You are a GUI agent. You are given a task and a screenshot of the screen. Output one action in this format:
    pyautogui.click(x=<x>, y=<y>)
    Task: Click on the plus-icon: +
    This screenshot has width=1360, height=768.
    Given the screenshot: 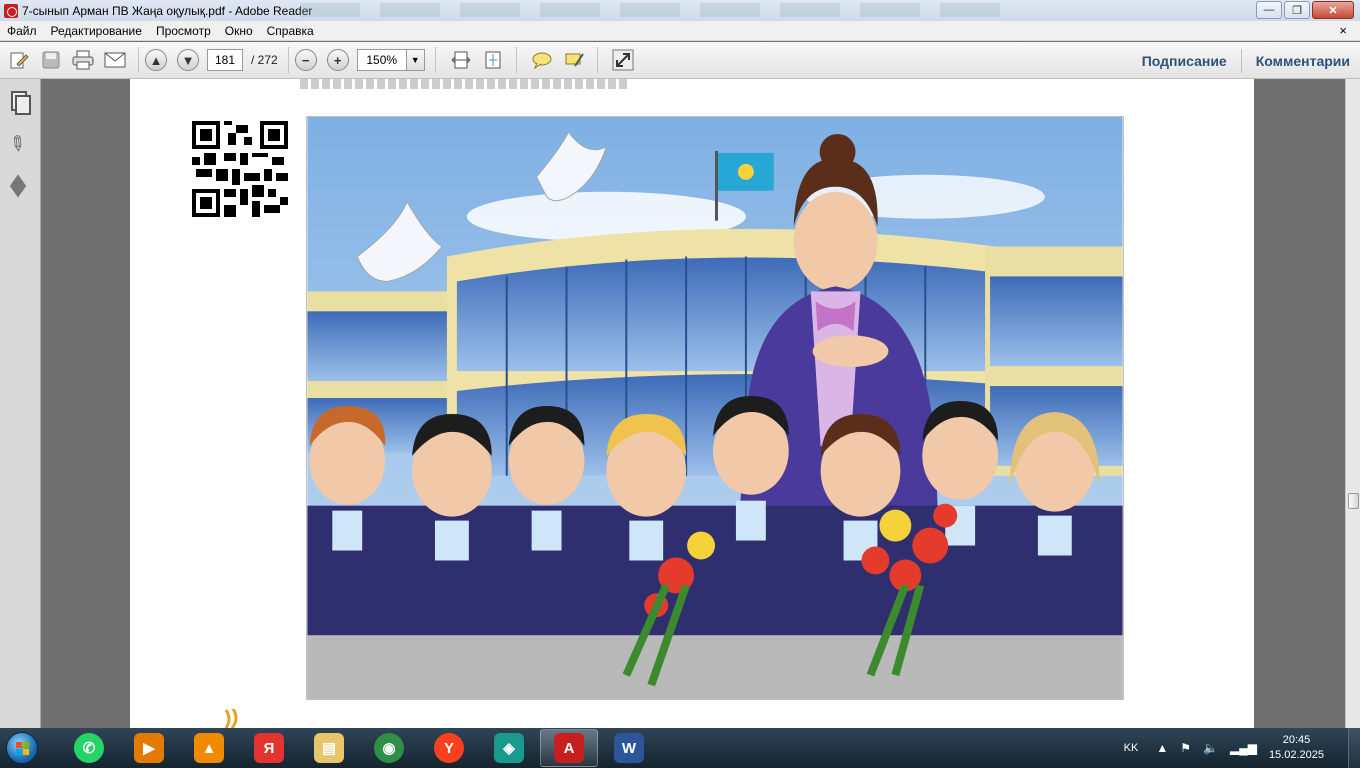 What is the action you would take?
    pyautogui.click(x=337, y=60)
    